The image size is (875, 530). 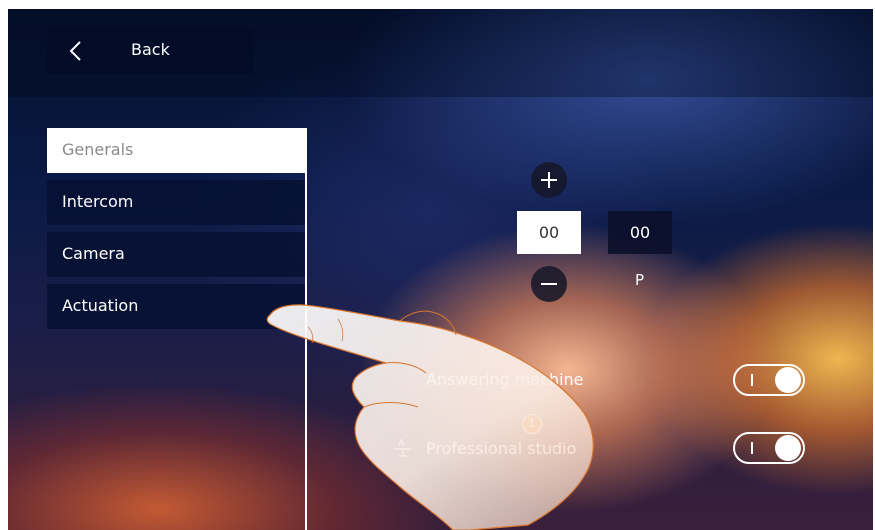 I want to click on menu-item-label: Camera, so click(x=93, y=253).